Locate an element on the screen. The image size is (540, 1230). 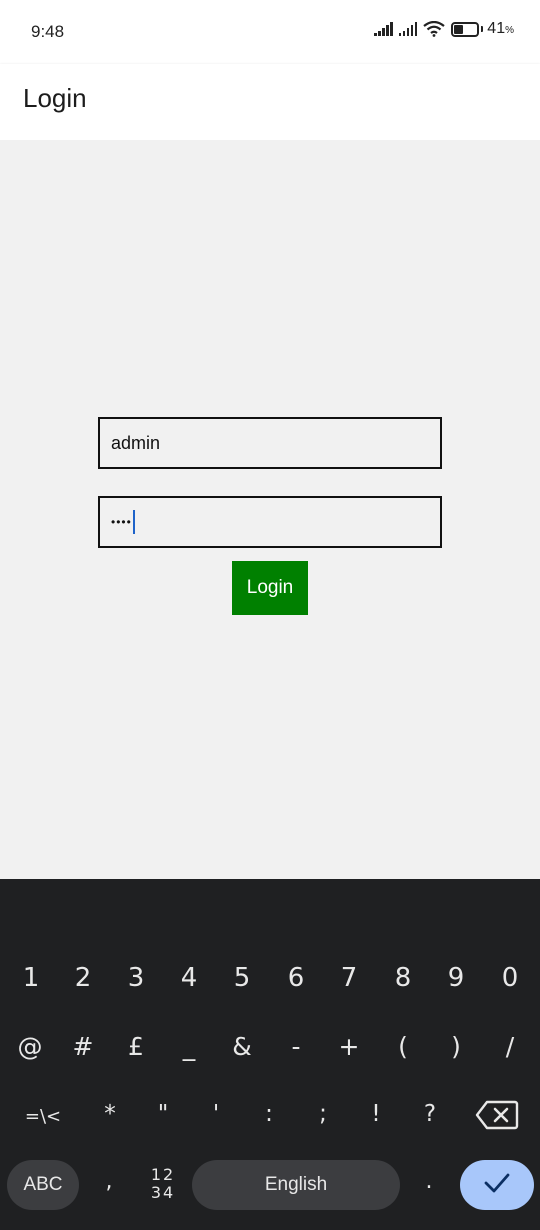
battery-percent: 41% is located at coordinates (500, 28).